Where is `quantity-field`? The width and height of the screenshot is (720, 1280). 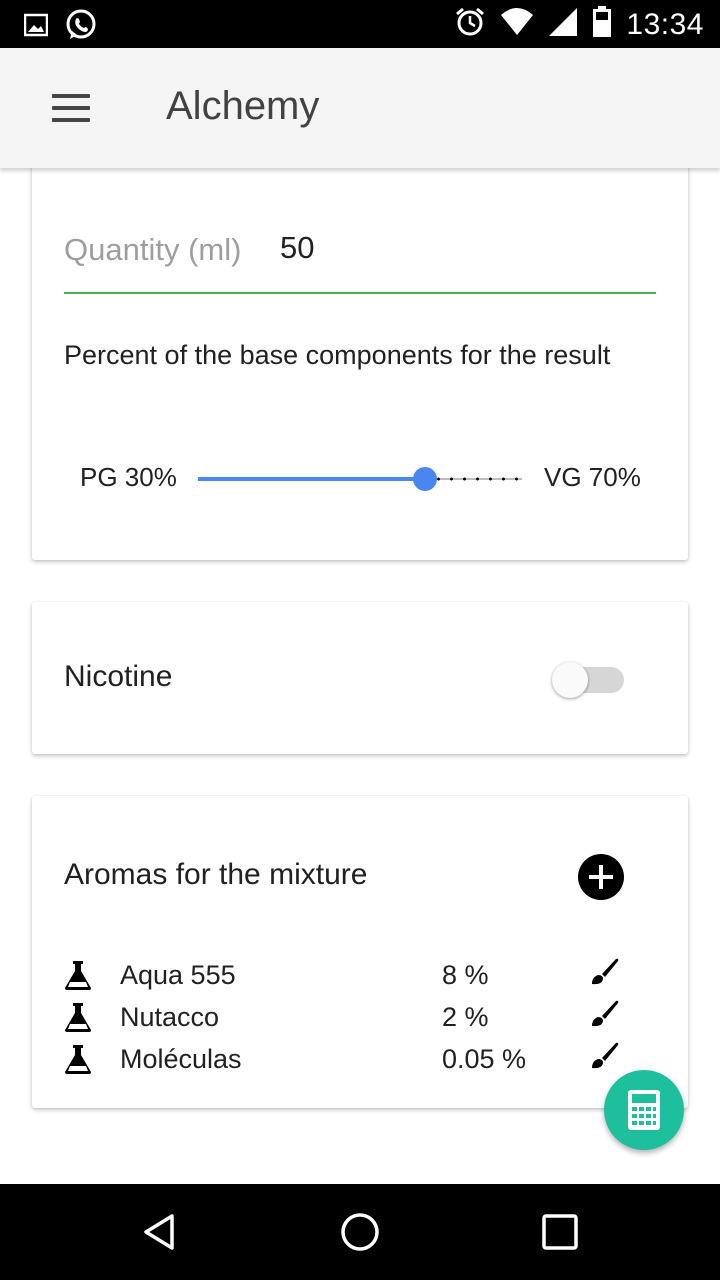 quantity-field is located at coordinates (380, 248).